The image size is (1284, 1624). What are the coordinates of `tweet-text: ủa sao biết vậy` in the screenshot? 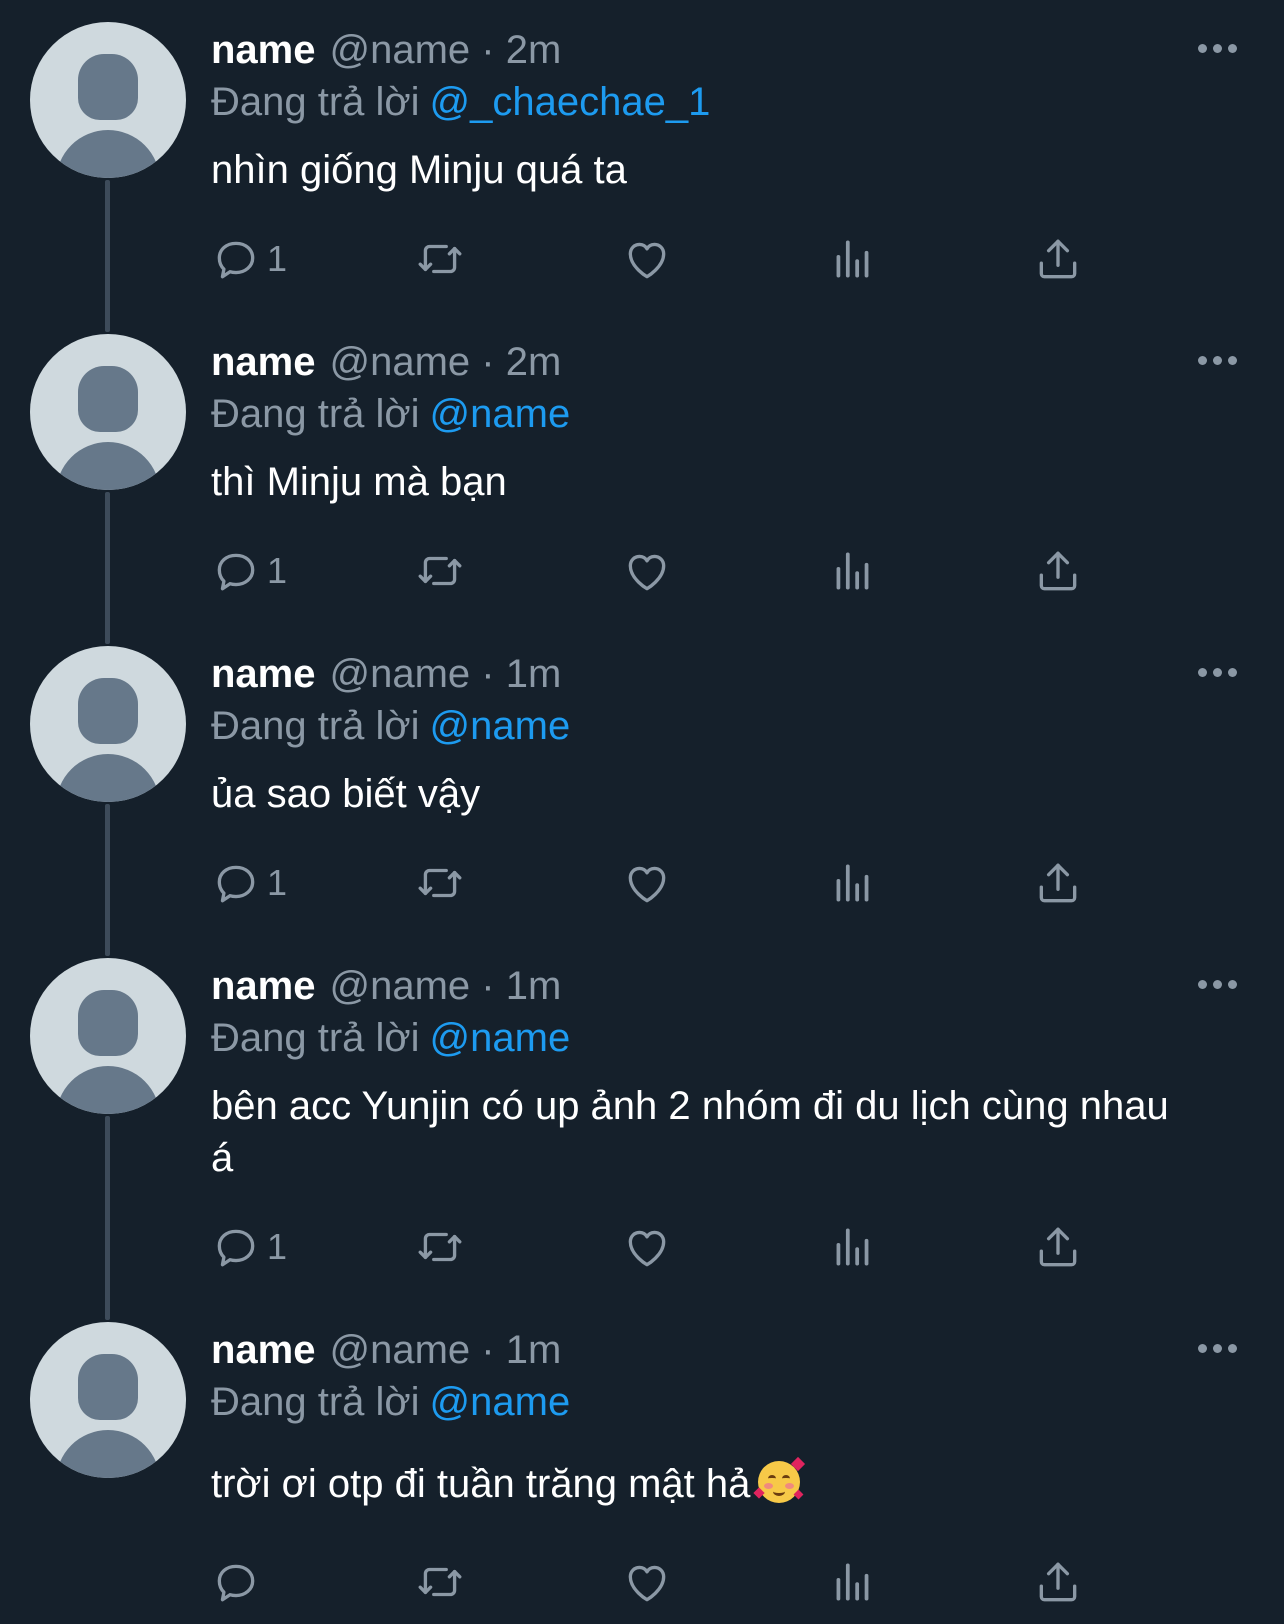 It's located at (346, 794).